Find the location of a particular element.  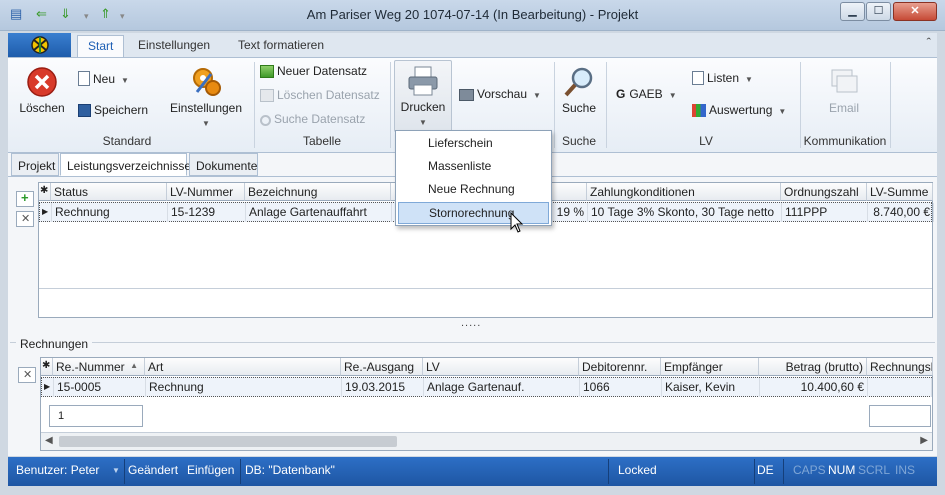

new-record-label: Neuer Datensatz is located at coordinates (322, 71).